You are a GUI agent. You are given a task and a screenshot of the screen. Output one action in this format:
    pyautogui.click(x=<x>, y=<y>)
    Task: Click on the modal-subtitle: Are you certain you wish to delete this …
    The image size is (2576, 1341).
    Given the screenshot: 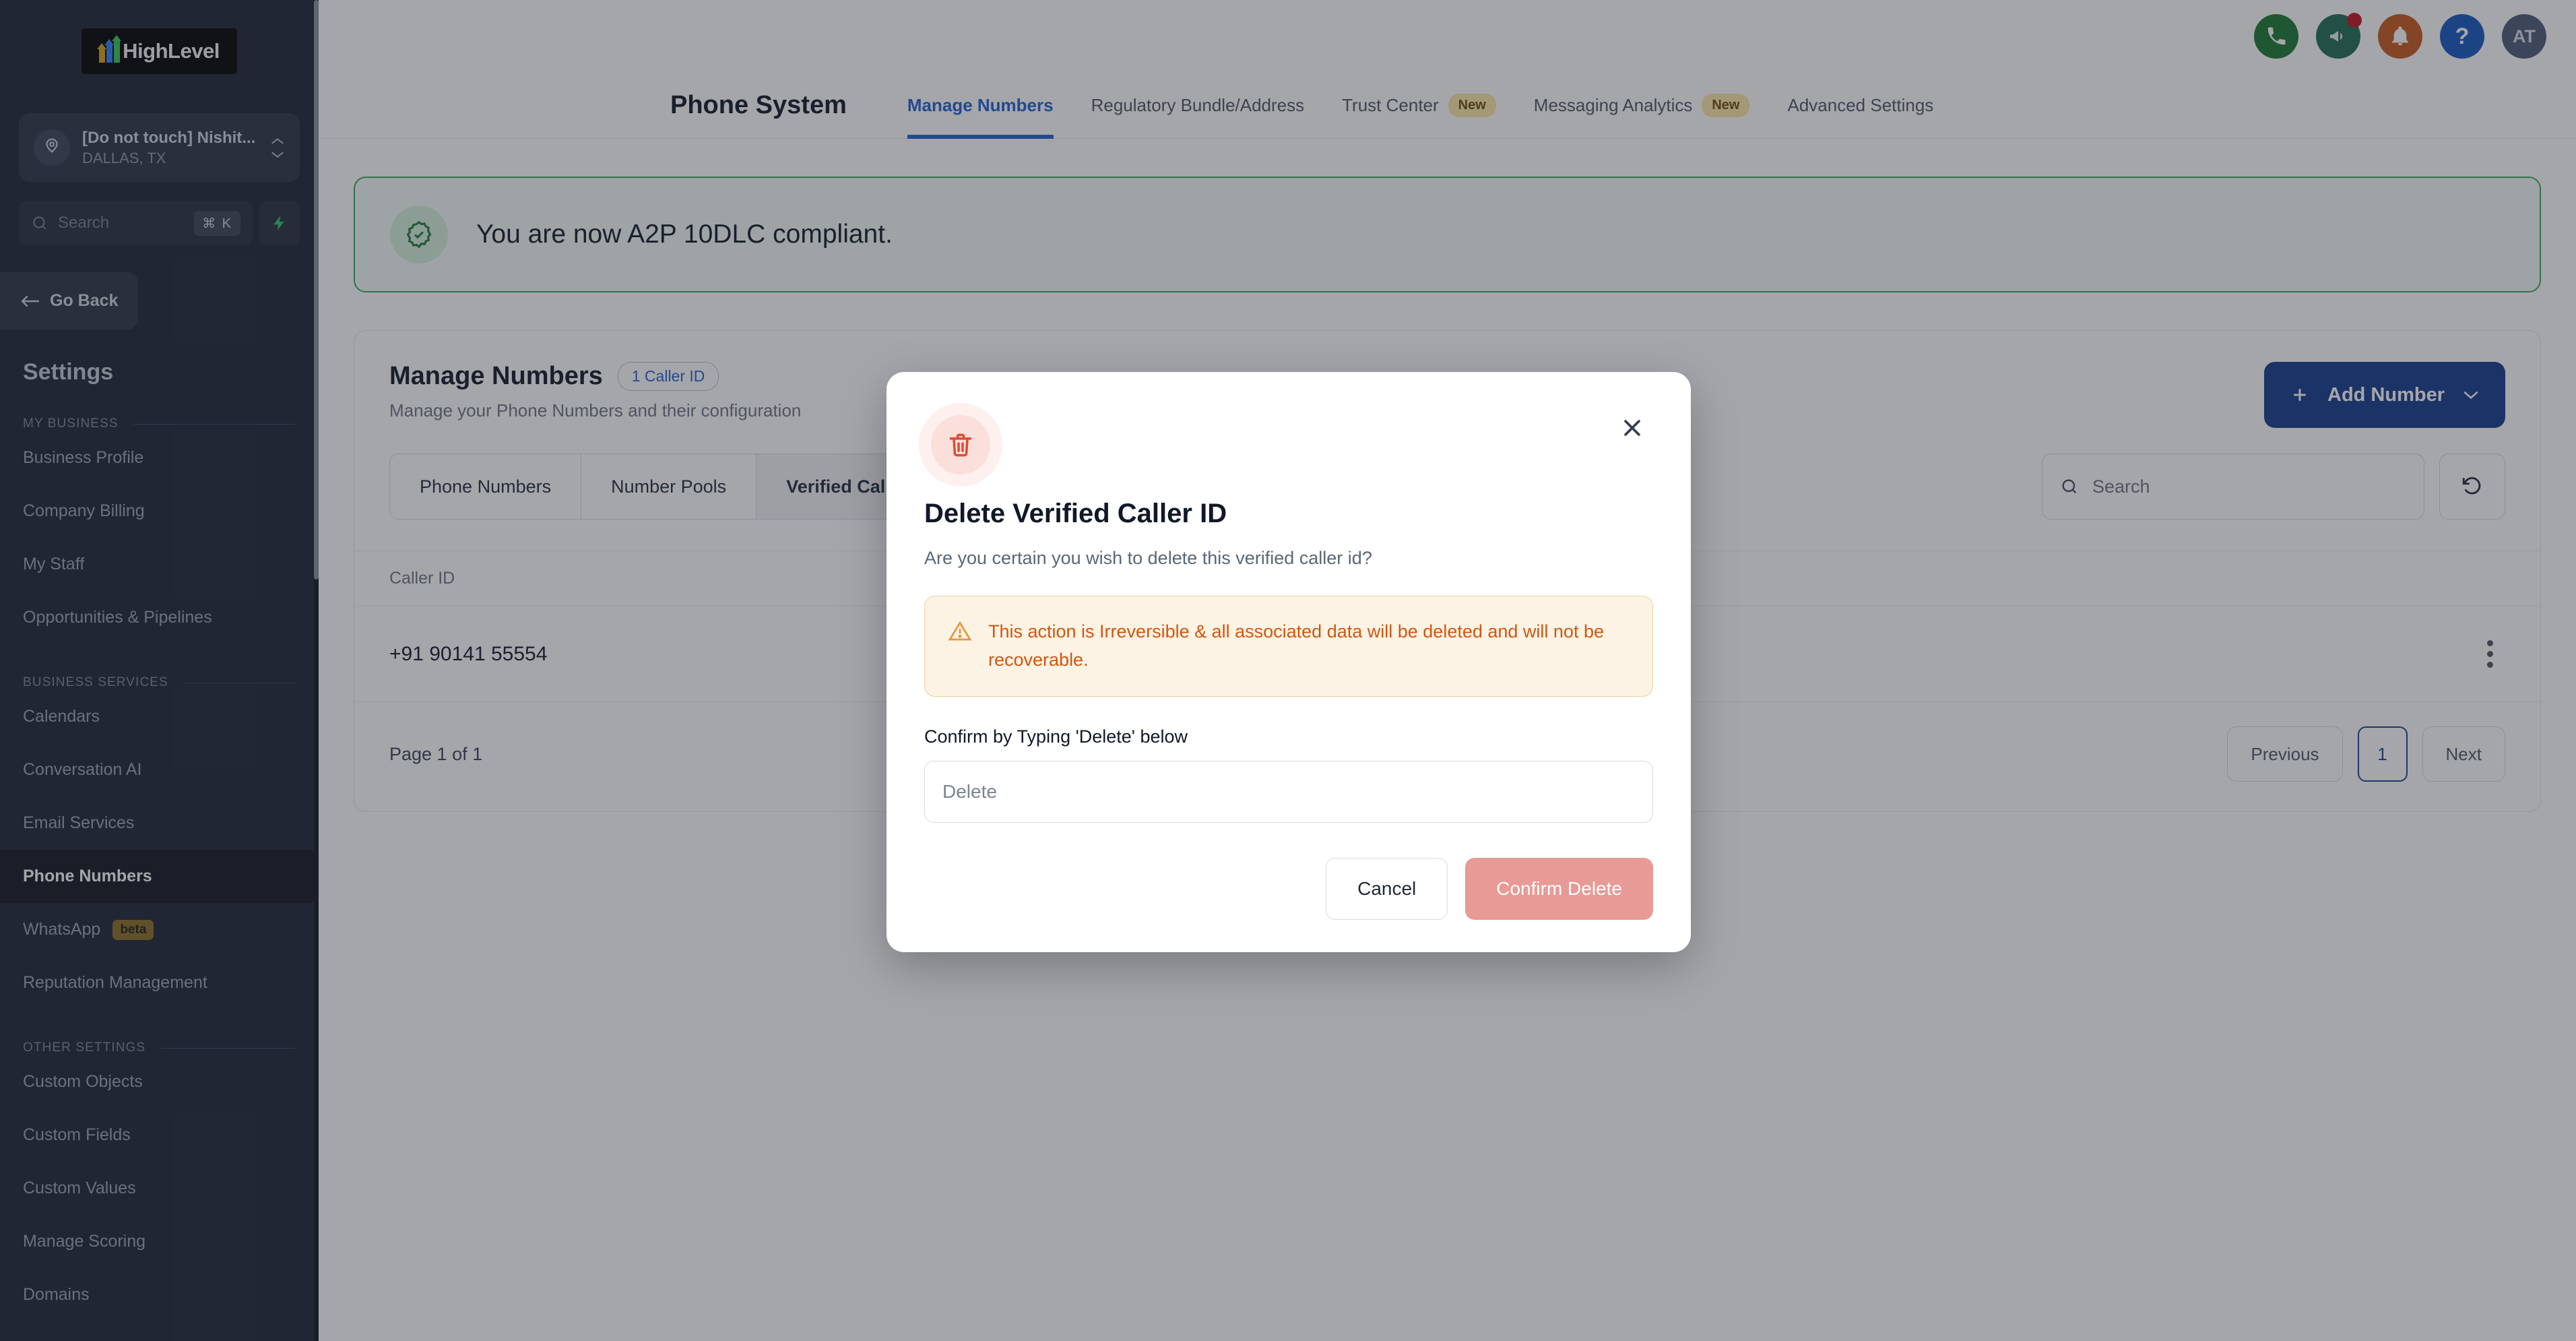 What is the action you would take?
    pyautogui.click(x=1148, y=558)
    